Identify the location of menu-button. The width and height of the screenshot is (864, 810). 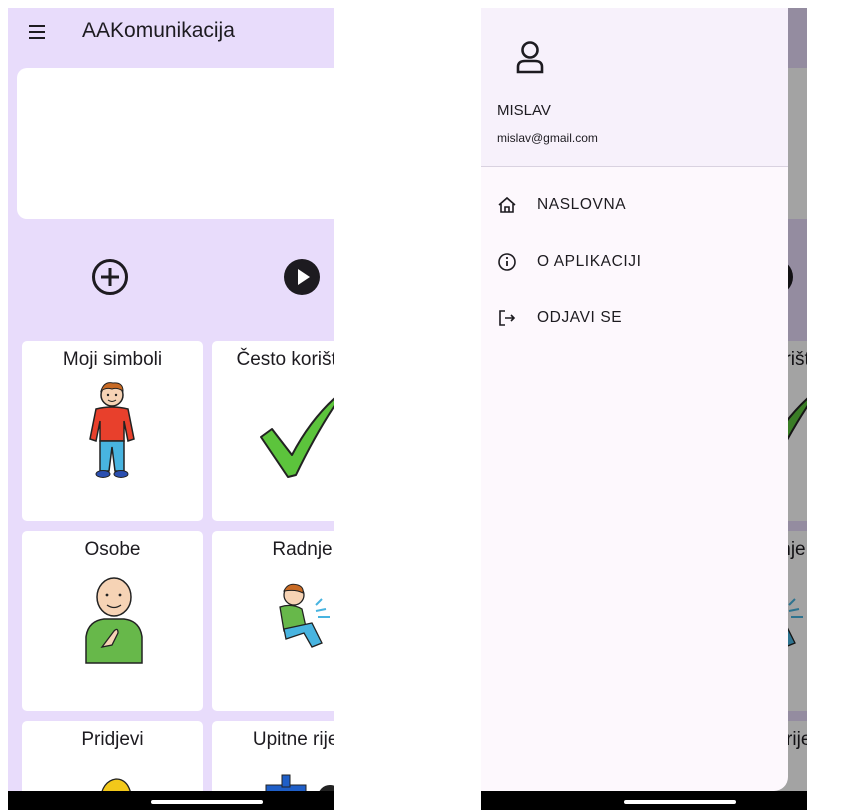
(38, 32).